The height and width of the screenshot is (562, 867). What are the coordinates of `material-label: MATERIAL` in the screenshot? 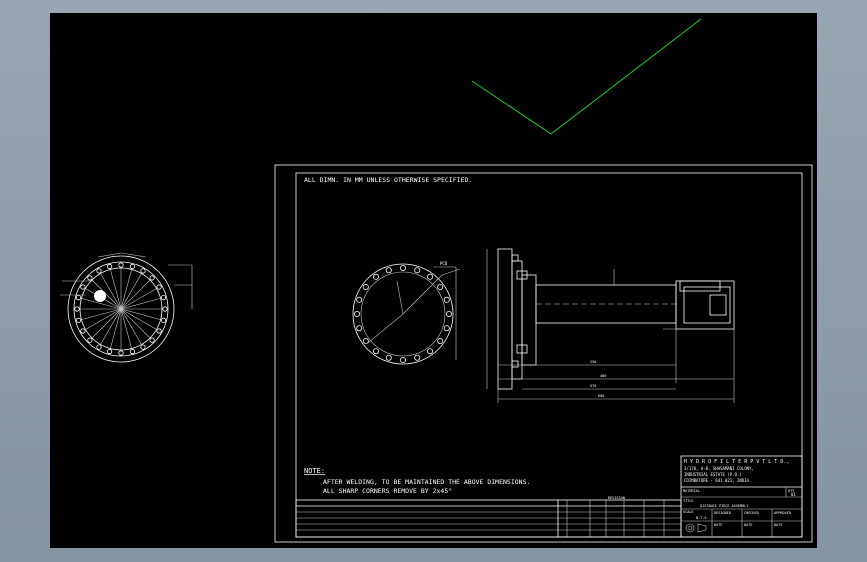 It's located at (691, 491).